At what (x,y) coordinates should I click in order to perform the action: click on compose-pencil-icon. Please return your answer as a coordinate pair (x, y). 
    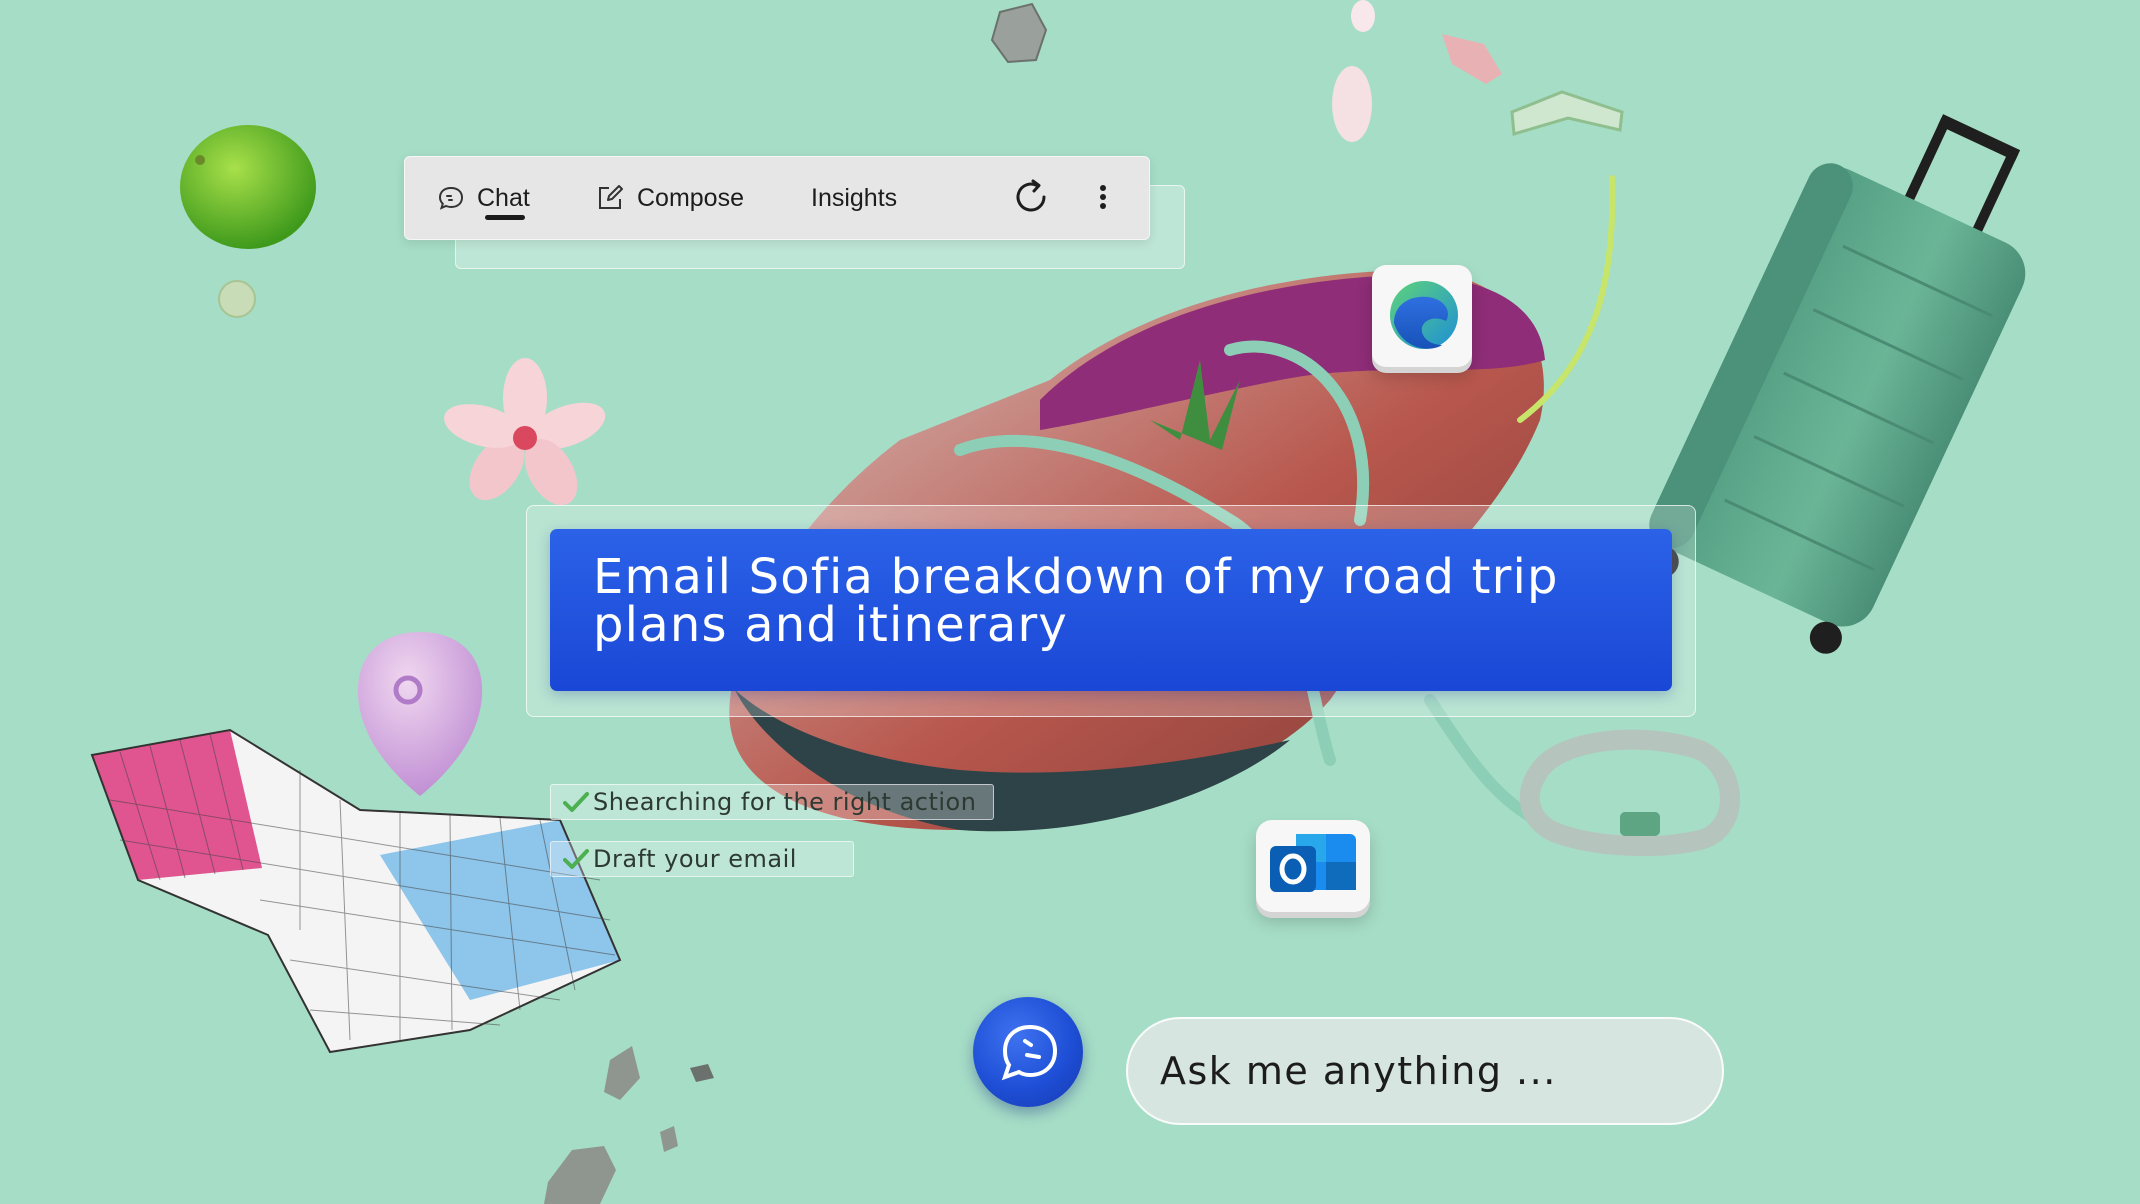
    Looking at the image, I should click on (610, 198).